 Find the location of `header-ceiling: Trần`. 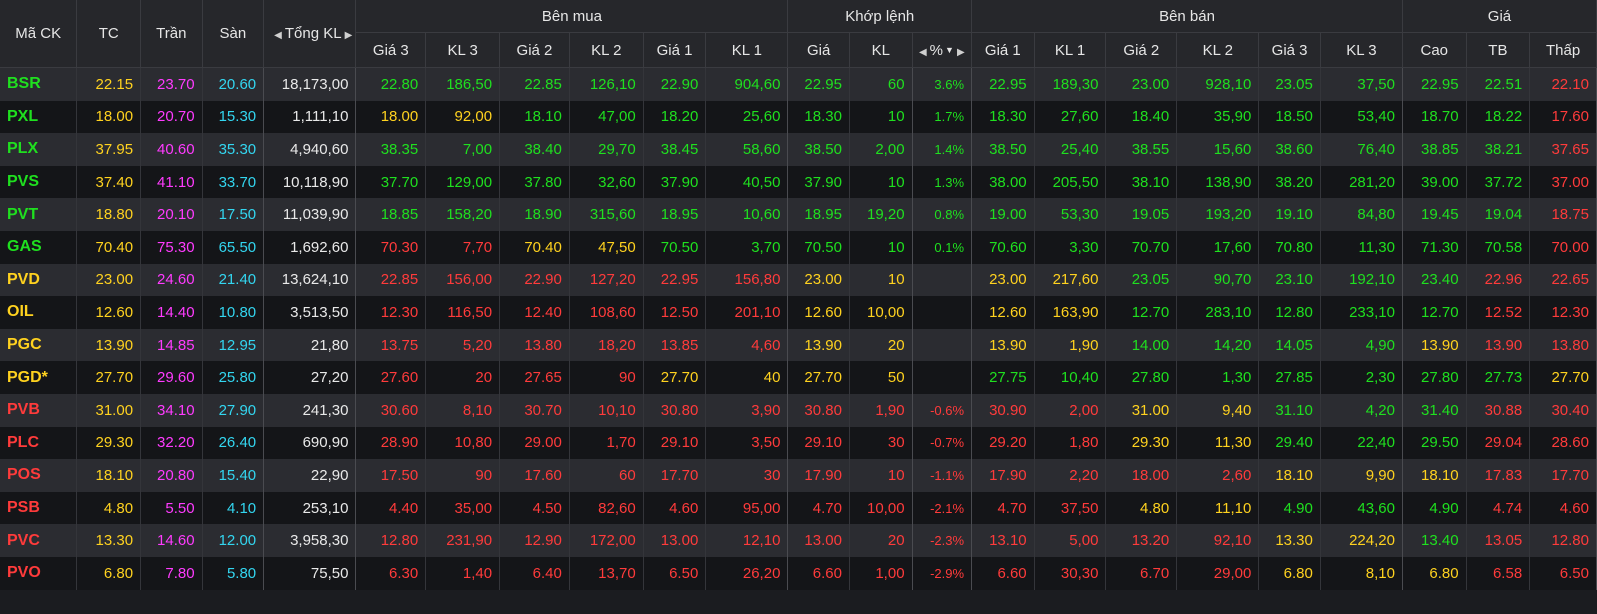

header-ceiling: Trần is located at coordinates (171, 34).